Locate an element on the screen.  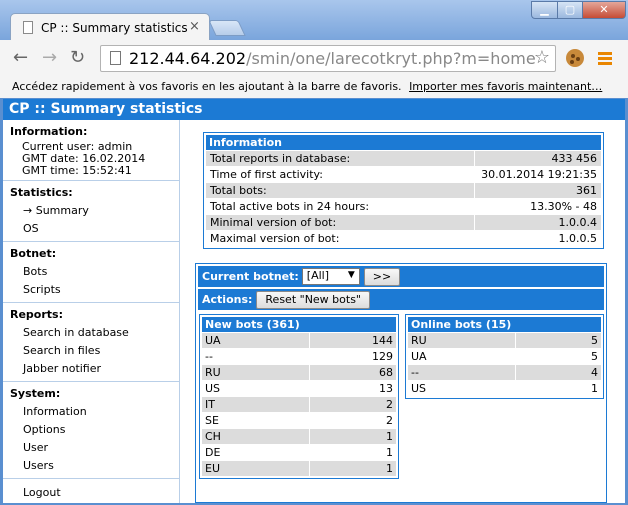
new-bots-row: CH 1 is located at coordinates (299, 436).